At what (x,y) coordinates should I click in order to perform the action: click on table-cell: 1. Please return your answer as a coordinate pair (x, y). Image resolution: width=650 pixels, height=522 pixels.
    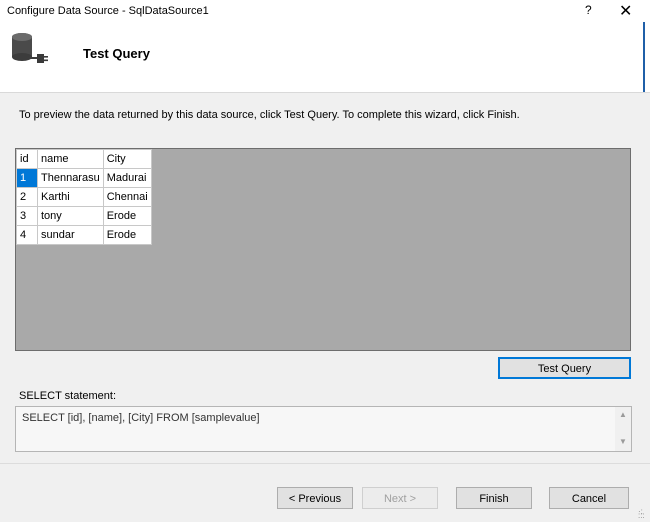
    Looking at the image, I should click on (27, 178).